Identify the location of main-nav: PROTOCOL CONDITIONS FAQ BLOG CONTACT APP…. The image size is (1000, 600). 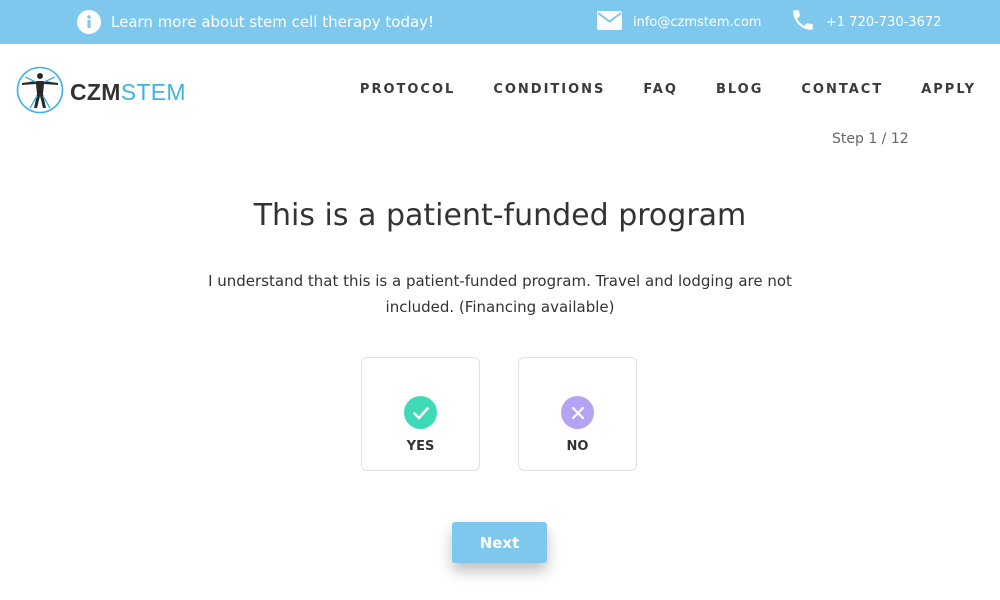
(668, 89).